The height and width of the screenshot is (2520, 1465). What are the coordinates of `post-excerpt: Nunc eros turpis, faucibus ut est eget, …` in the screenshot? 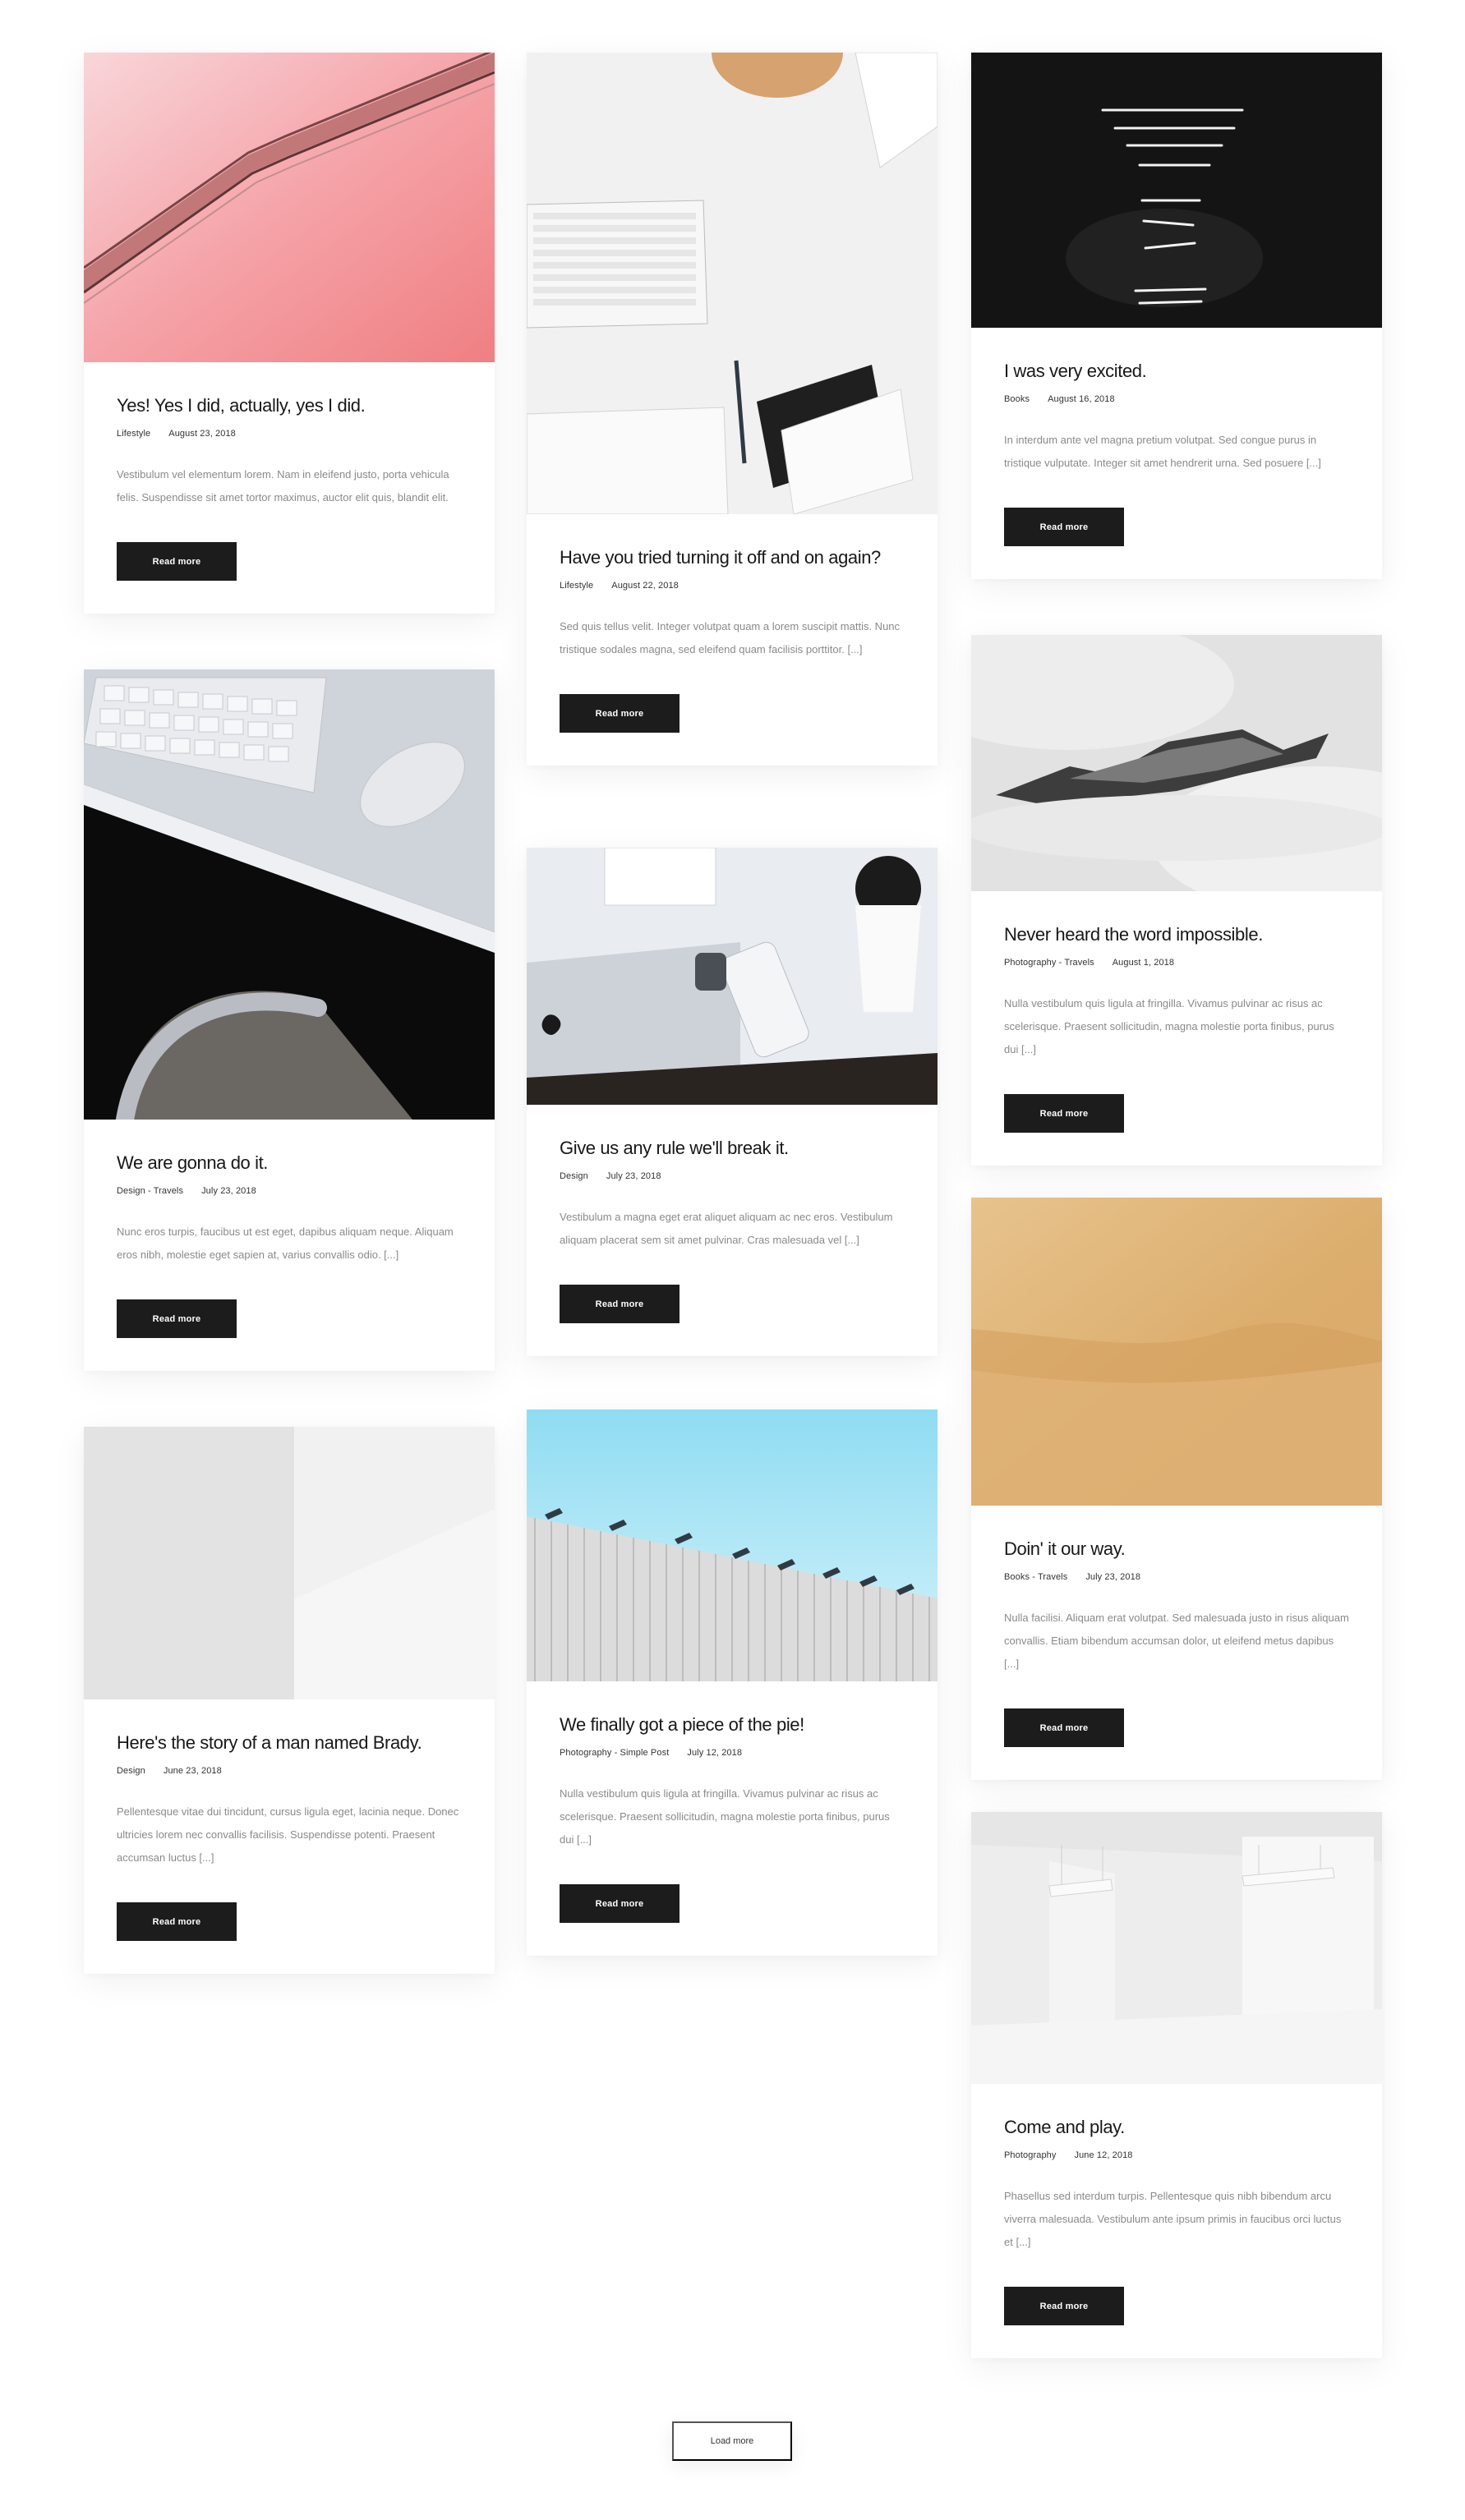 It's located at (285, 1243).